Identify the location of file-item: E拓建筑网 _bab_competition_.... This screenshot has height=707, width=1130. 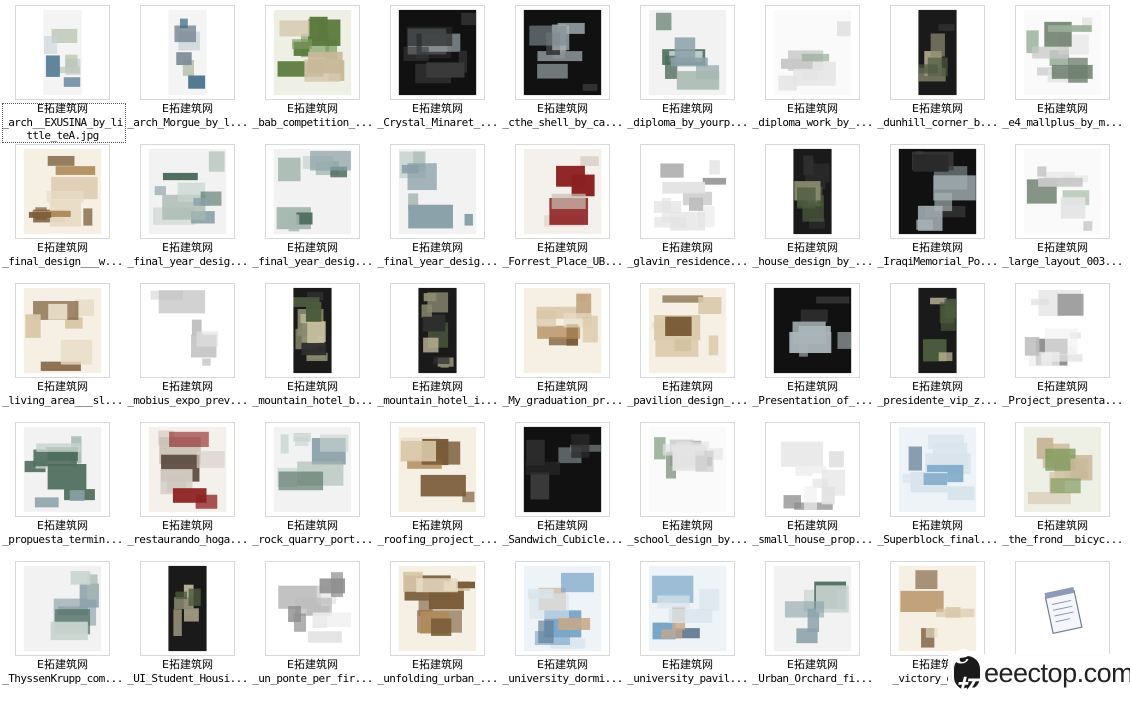
(312, 69).